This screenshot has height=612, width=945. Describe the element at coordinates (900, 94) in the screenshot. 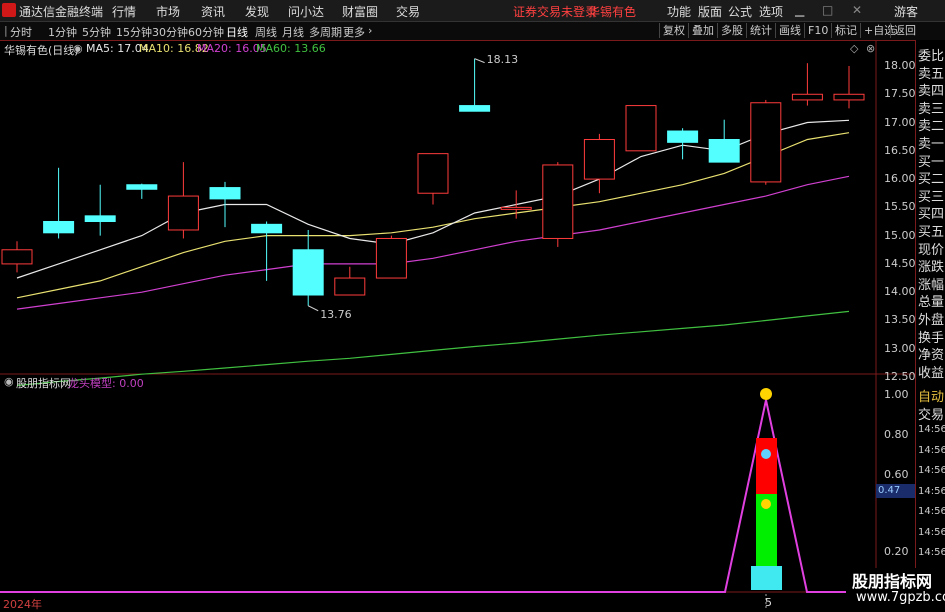

I see `price-tick: 17.50` at that location.